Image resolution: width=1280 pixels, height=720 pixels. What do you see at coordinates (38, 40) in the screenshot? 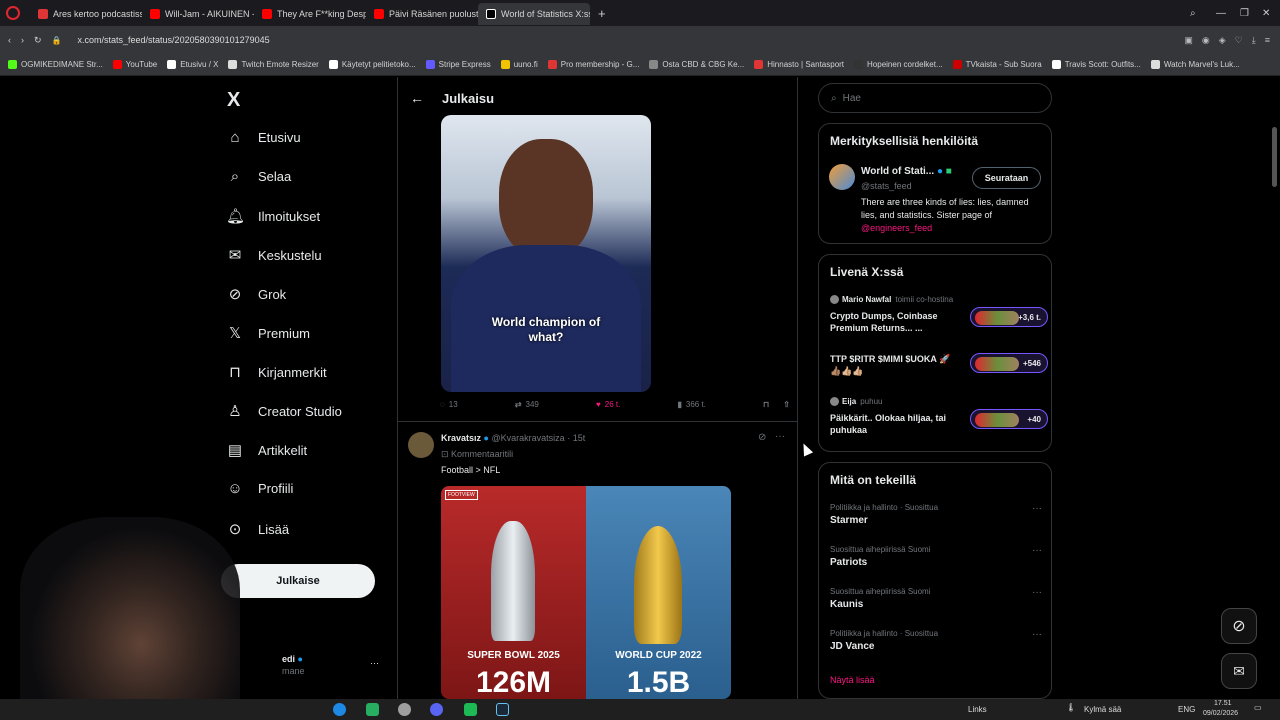
I see `reload-icon: ↻` at bounding box center [38, 40].